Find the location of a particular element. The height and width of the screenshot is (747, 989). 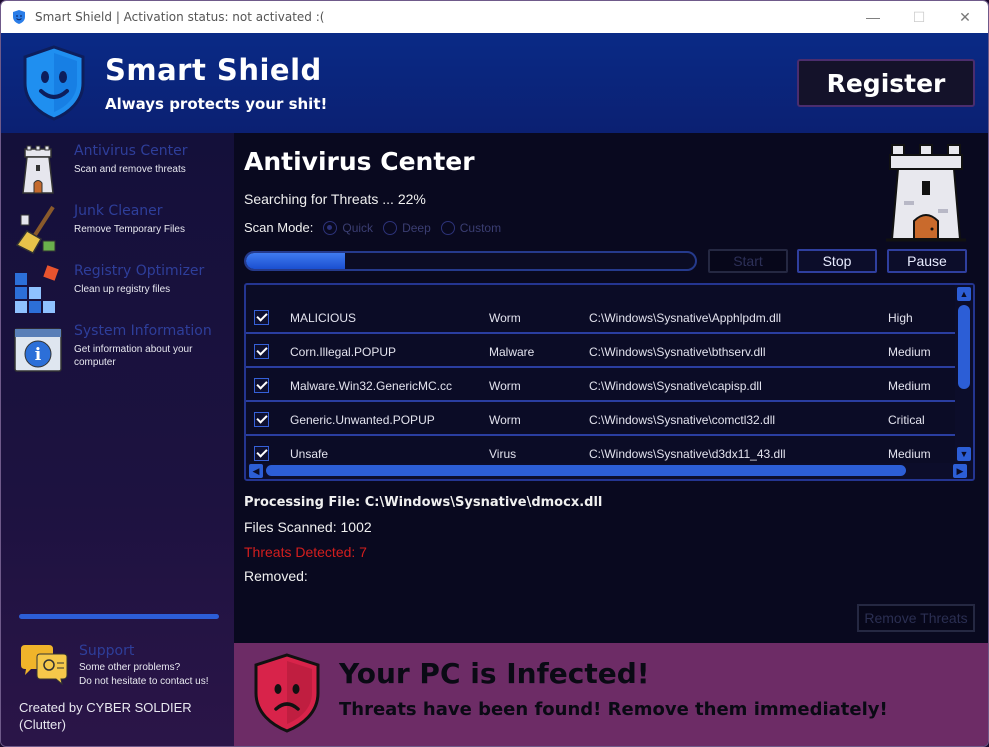

page-title: Antivirus Center is located at coordinates (359, 161).